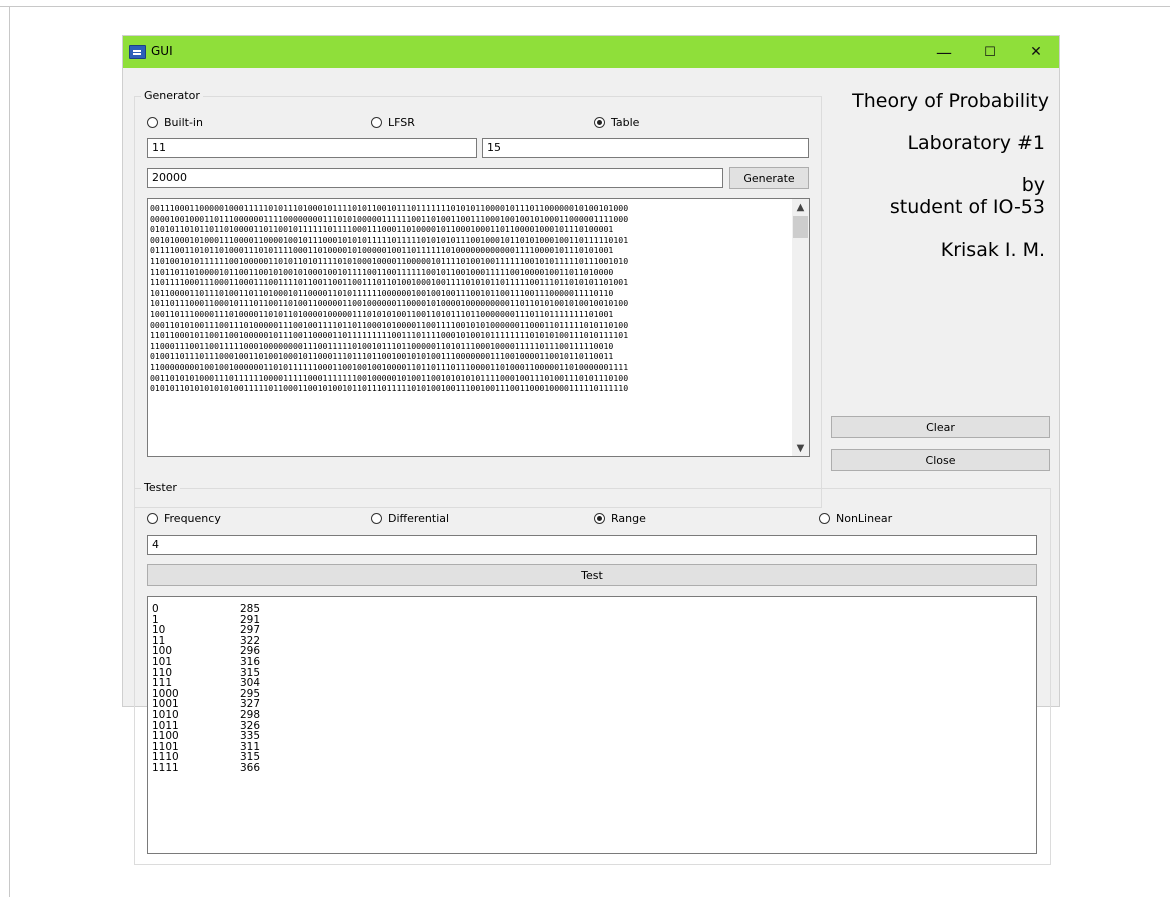  What do you see at coordinates (376, 518) in the screenshot?
I see `radio-differential-indicator` at bounding box center [376, 518].